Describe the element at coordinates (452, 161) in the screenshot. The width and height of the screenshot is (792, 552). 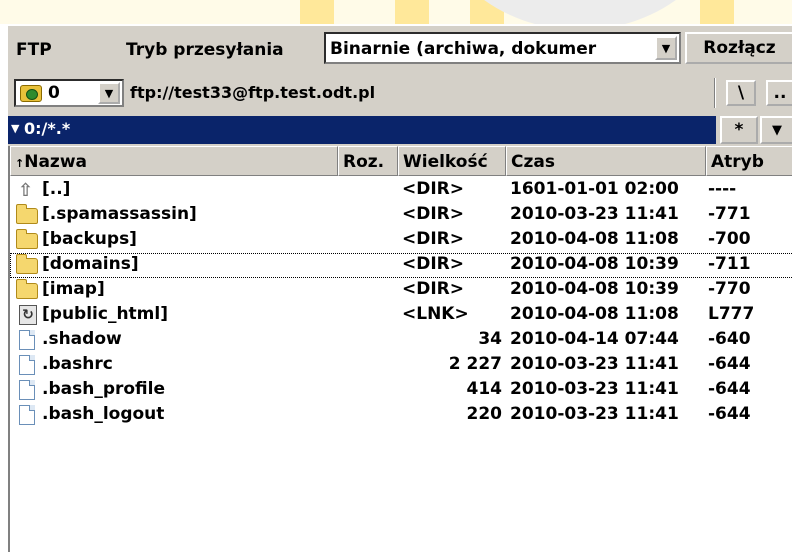
I see `column-header-size: Wielkość` at that location.